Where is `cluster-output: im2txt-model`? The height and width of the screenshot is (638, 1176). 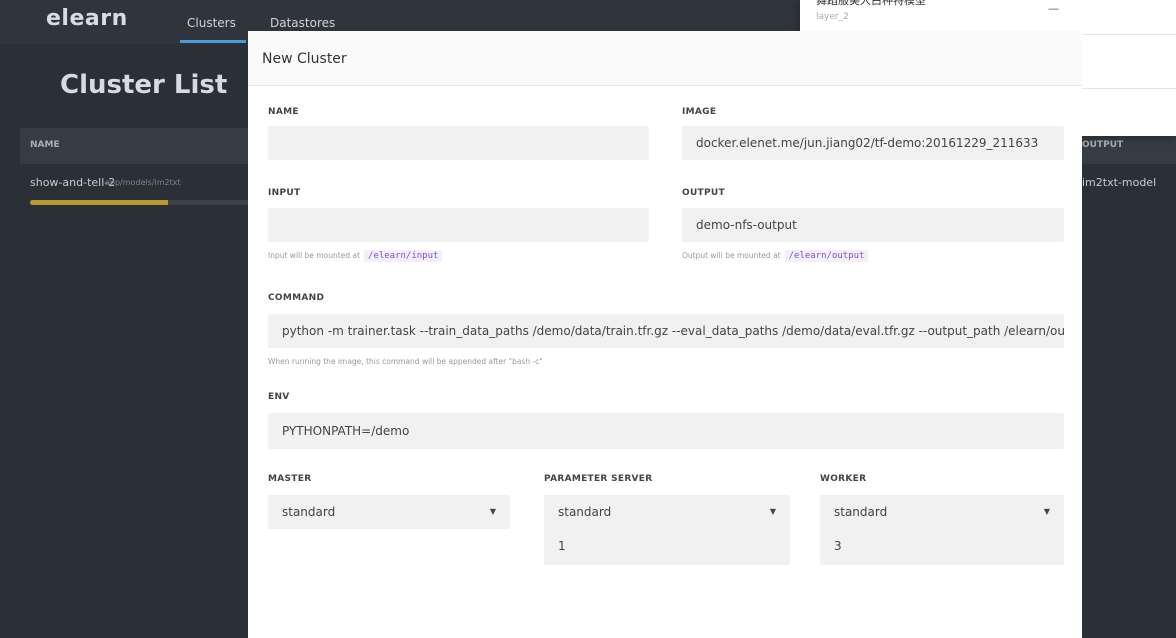
cluster-output: im2txt-model is located at coordinates (1119, 182).